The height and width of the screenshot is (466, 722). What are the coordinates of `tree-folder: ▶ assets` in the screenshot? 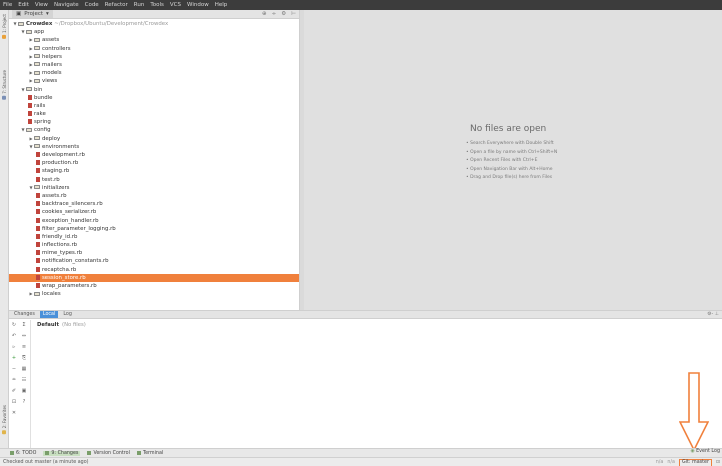 It's located at (154, 40).